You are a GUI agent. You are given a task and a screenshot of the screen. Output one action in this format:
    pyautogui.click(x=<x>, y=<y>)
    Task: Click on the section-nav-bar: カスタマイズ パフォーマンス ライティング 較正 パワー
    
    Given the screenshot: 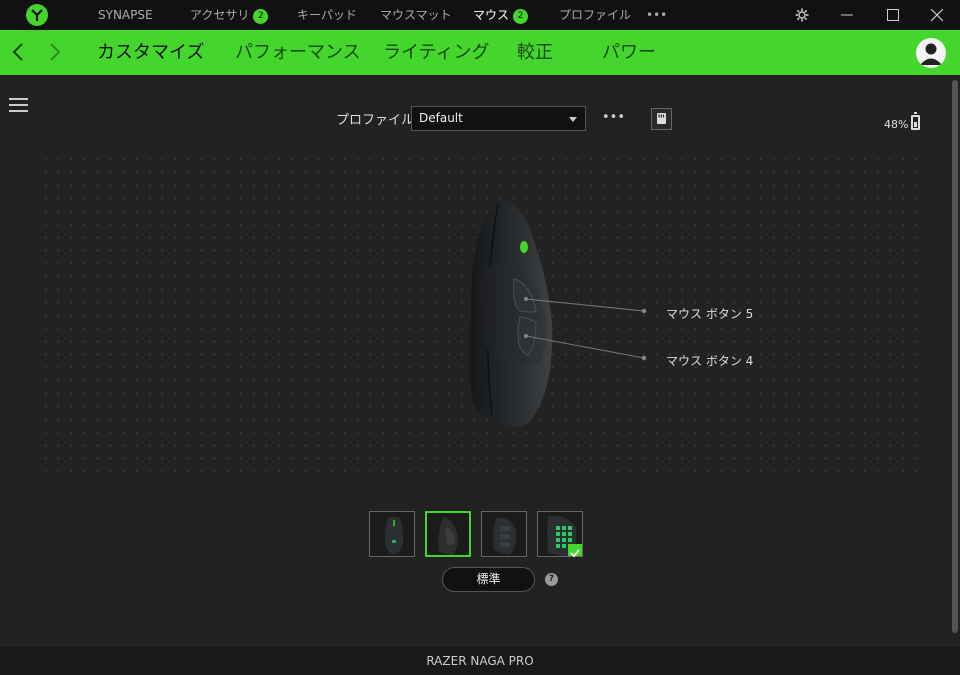 What is the action you would take?
    pyautogui.click(x=480, y=52)
    